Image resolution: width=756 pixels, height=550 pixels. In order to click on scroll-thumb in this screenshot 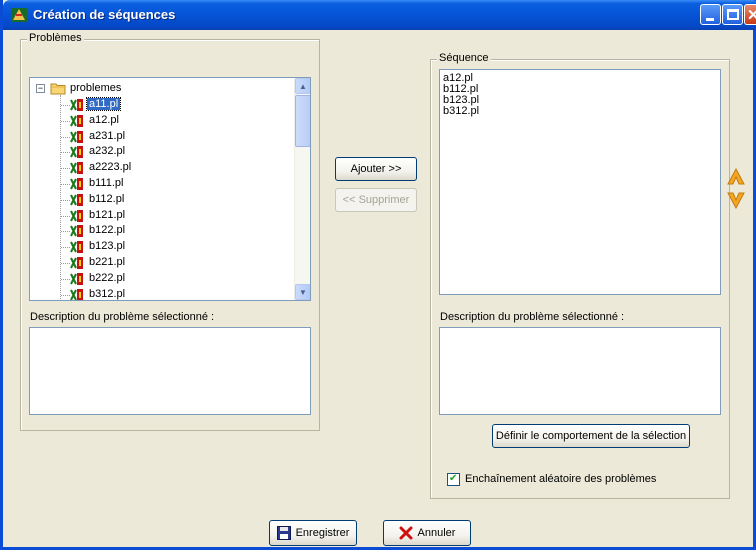, I will do `click(302, 121)`.